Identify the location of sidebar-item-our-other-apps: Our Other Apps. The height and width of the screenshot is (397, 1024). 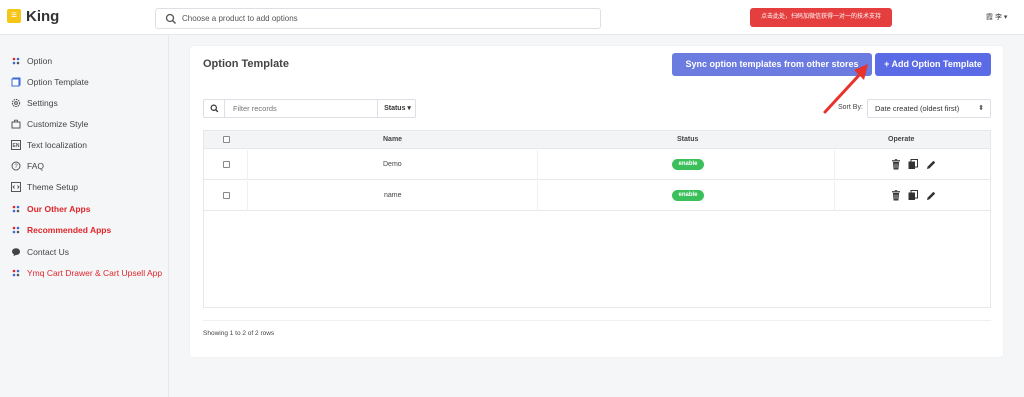
(50, 209).